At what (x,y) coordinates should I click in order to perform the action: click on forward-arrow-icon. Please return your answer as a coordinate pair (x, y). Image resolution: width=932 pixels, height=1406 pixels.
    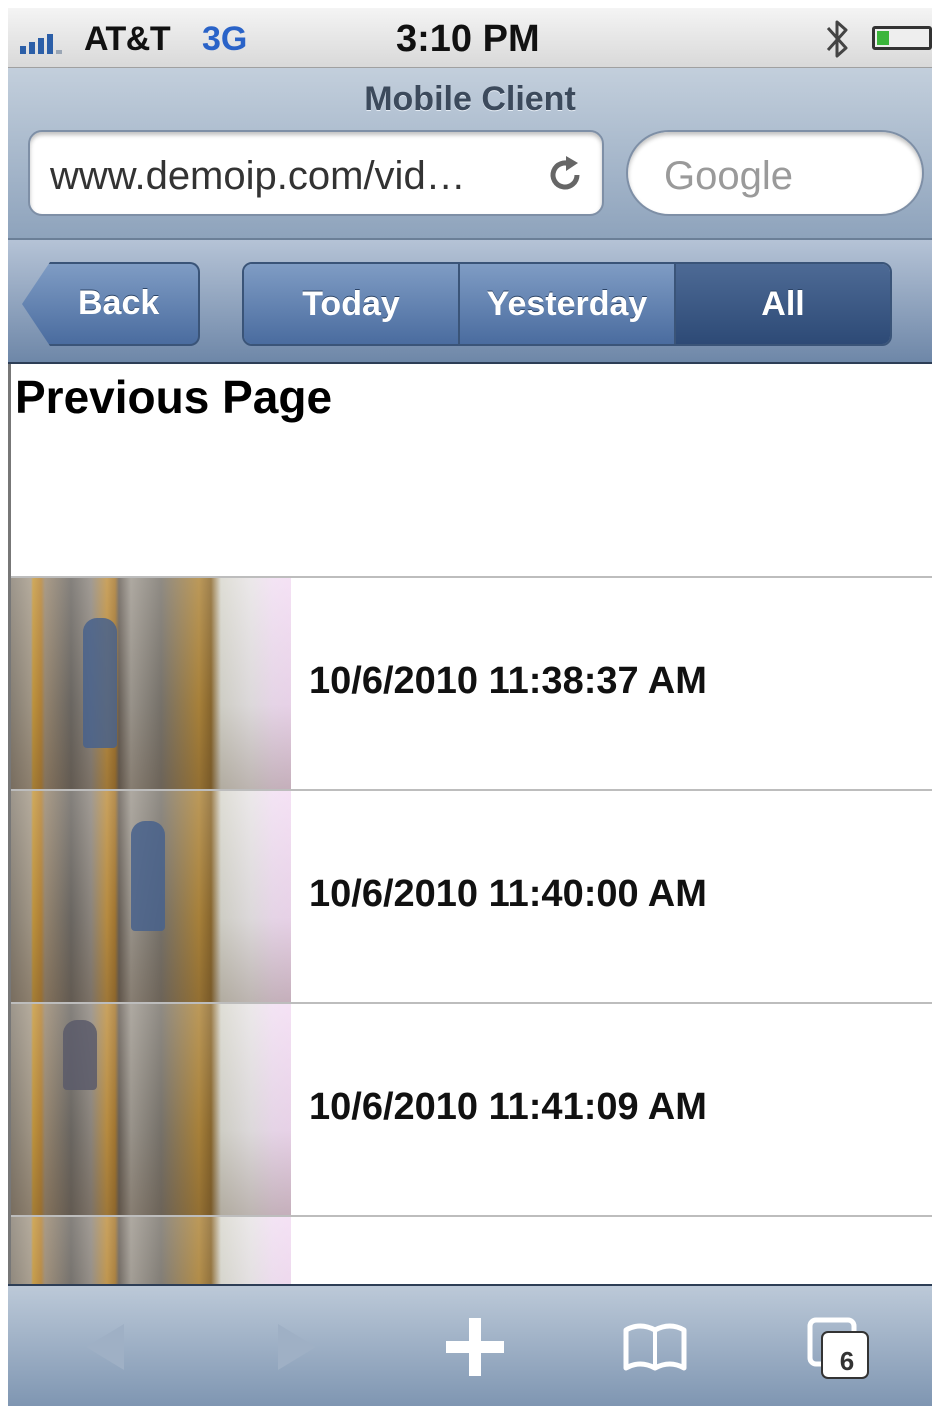
    Looking at the image, I should click on (297, 1347).